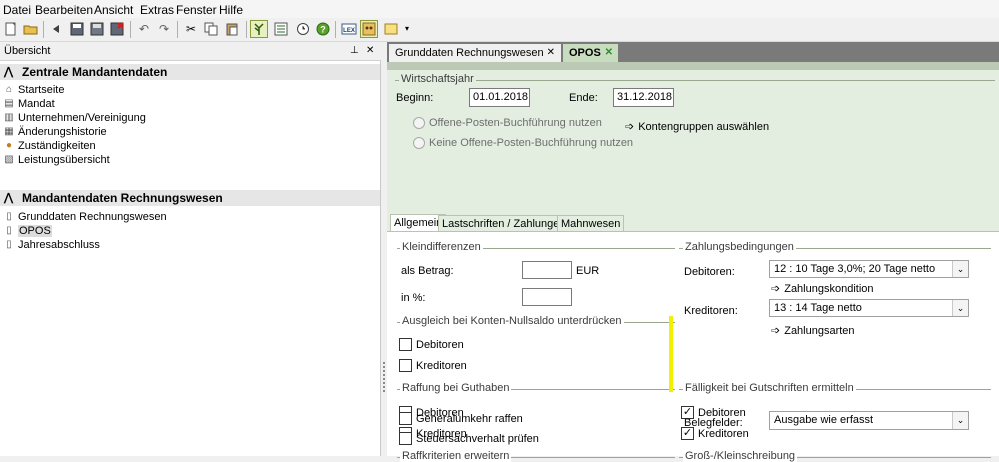  What do you see at coordinates (591, 223) in the screenshot?
I see `subtab-mahnwesen: Mahnwesen` at bounding box center [591, 223].